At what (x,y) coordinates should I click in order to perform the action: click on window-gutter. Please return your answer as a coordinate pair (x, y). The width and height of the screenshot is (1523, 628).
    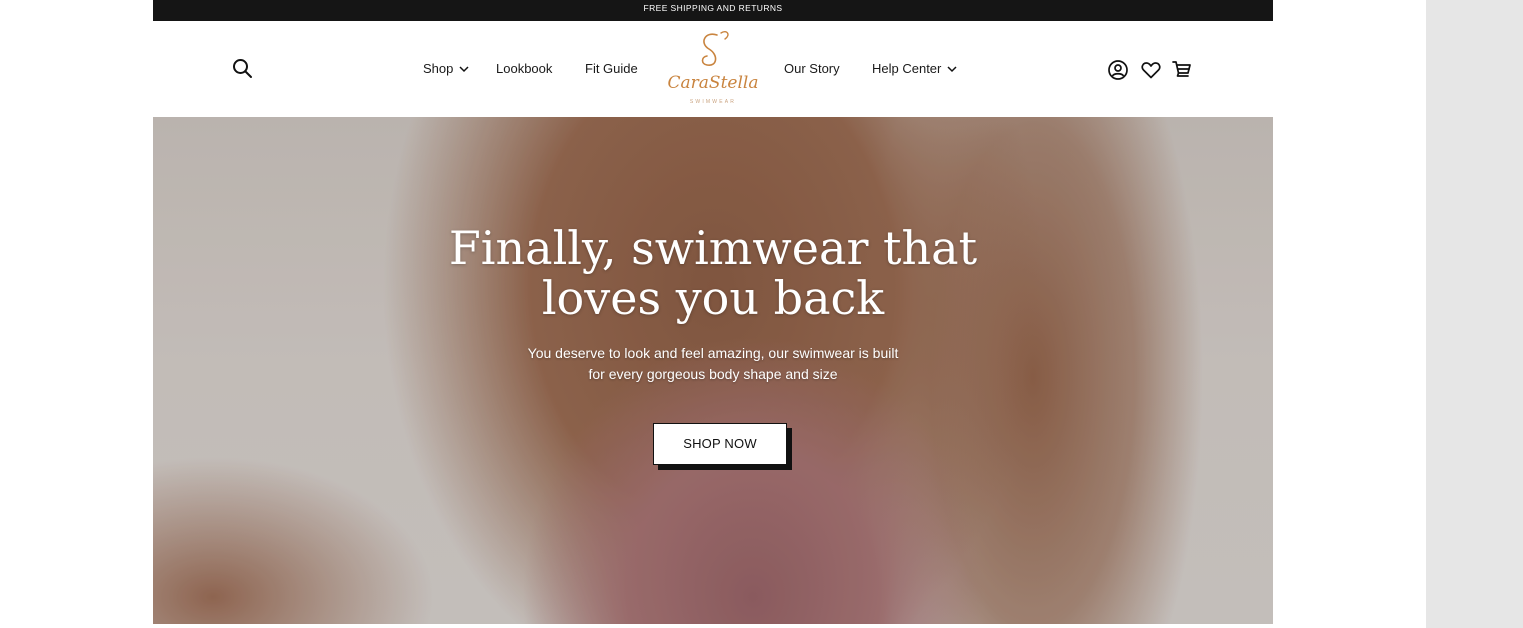
    Looking at the image, I should click on (1474, 314).